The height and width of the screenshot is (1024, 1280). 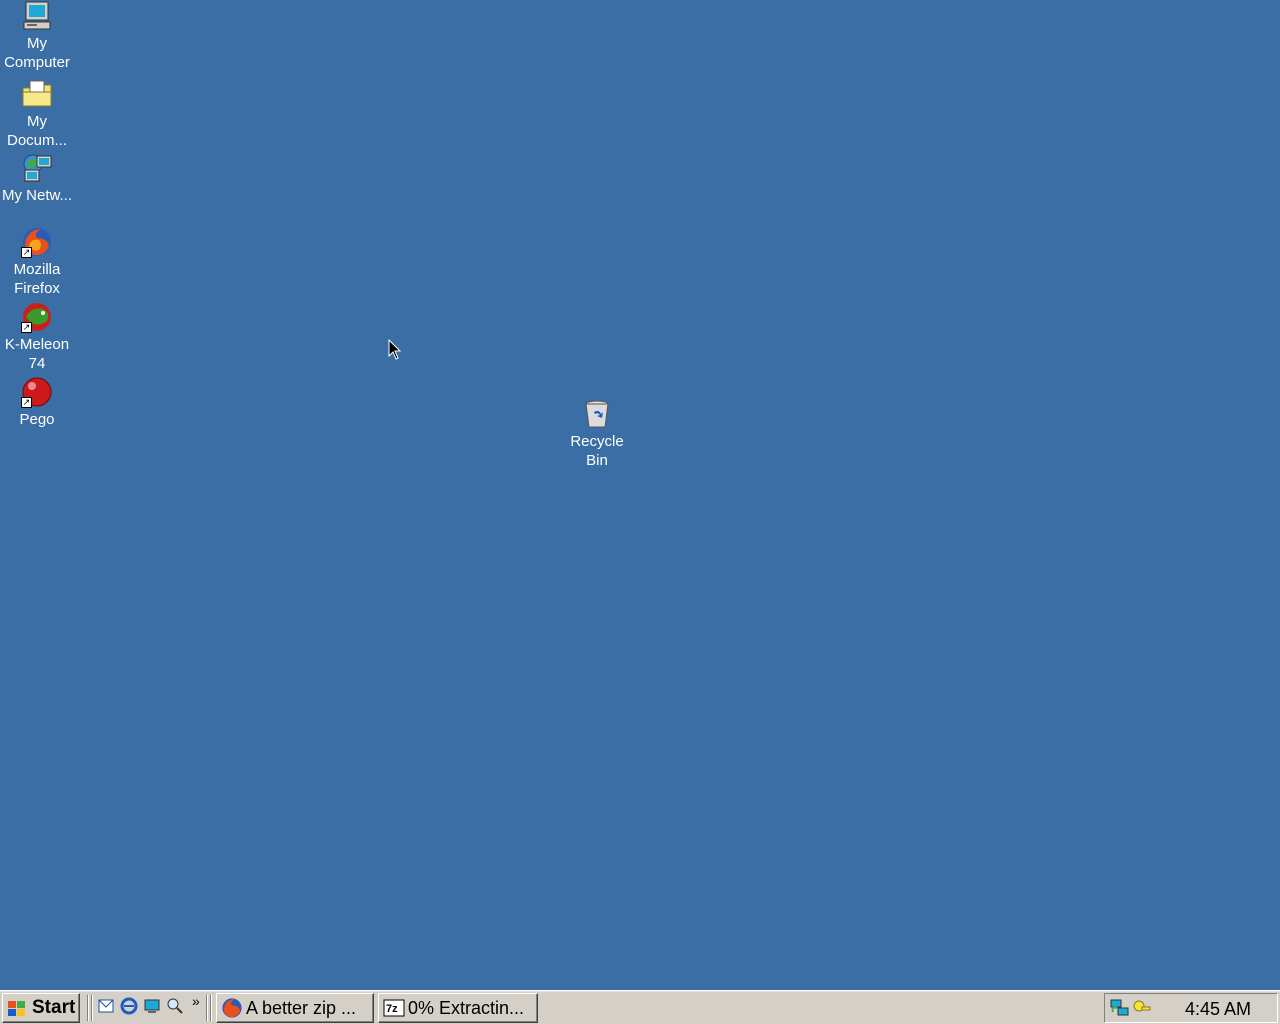 I want to click on desktop-icon-label: K-Meleon 74, so click(x=37, y=354).